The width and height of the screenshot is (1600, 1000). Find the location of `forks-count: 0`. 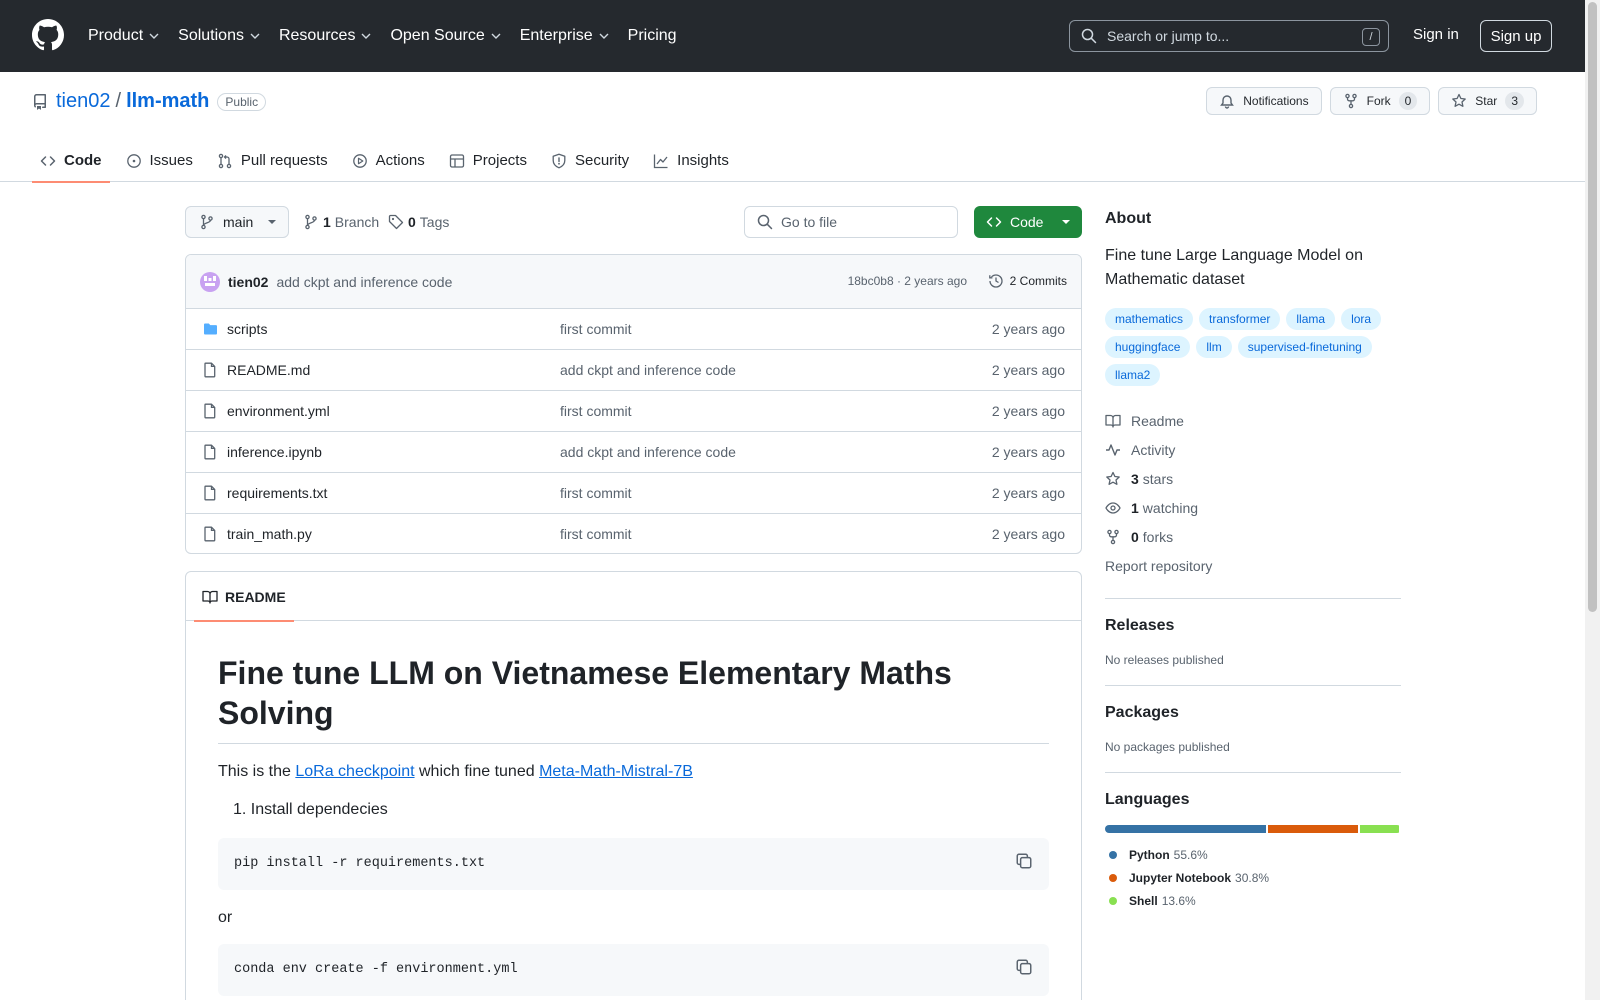

forks-count: 0 is located at coordinates (1135, 536).